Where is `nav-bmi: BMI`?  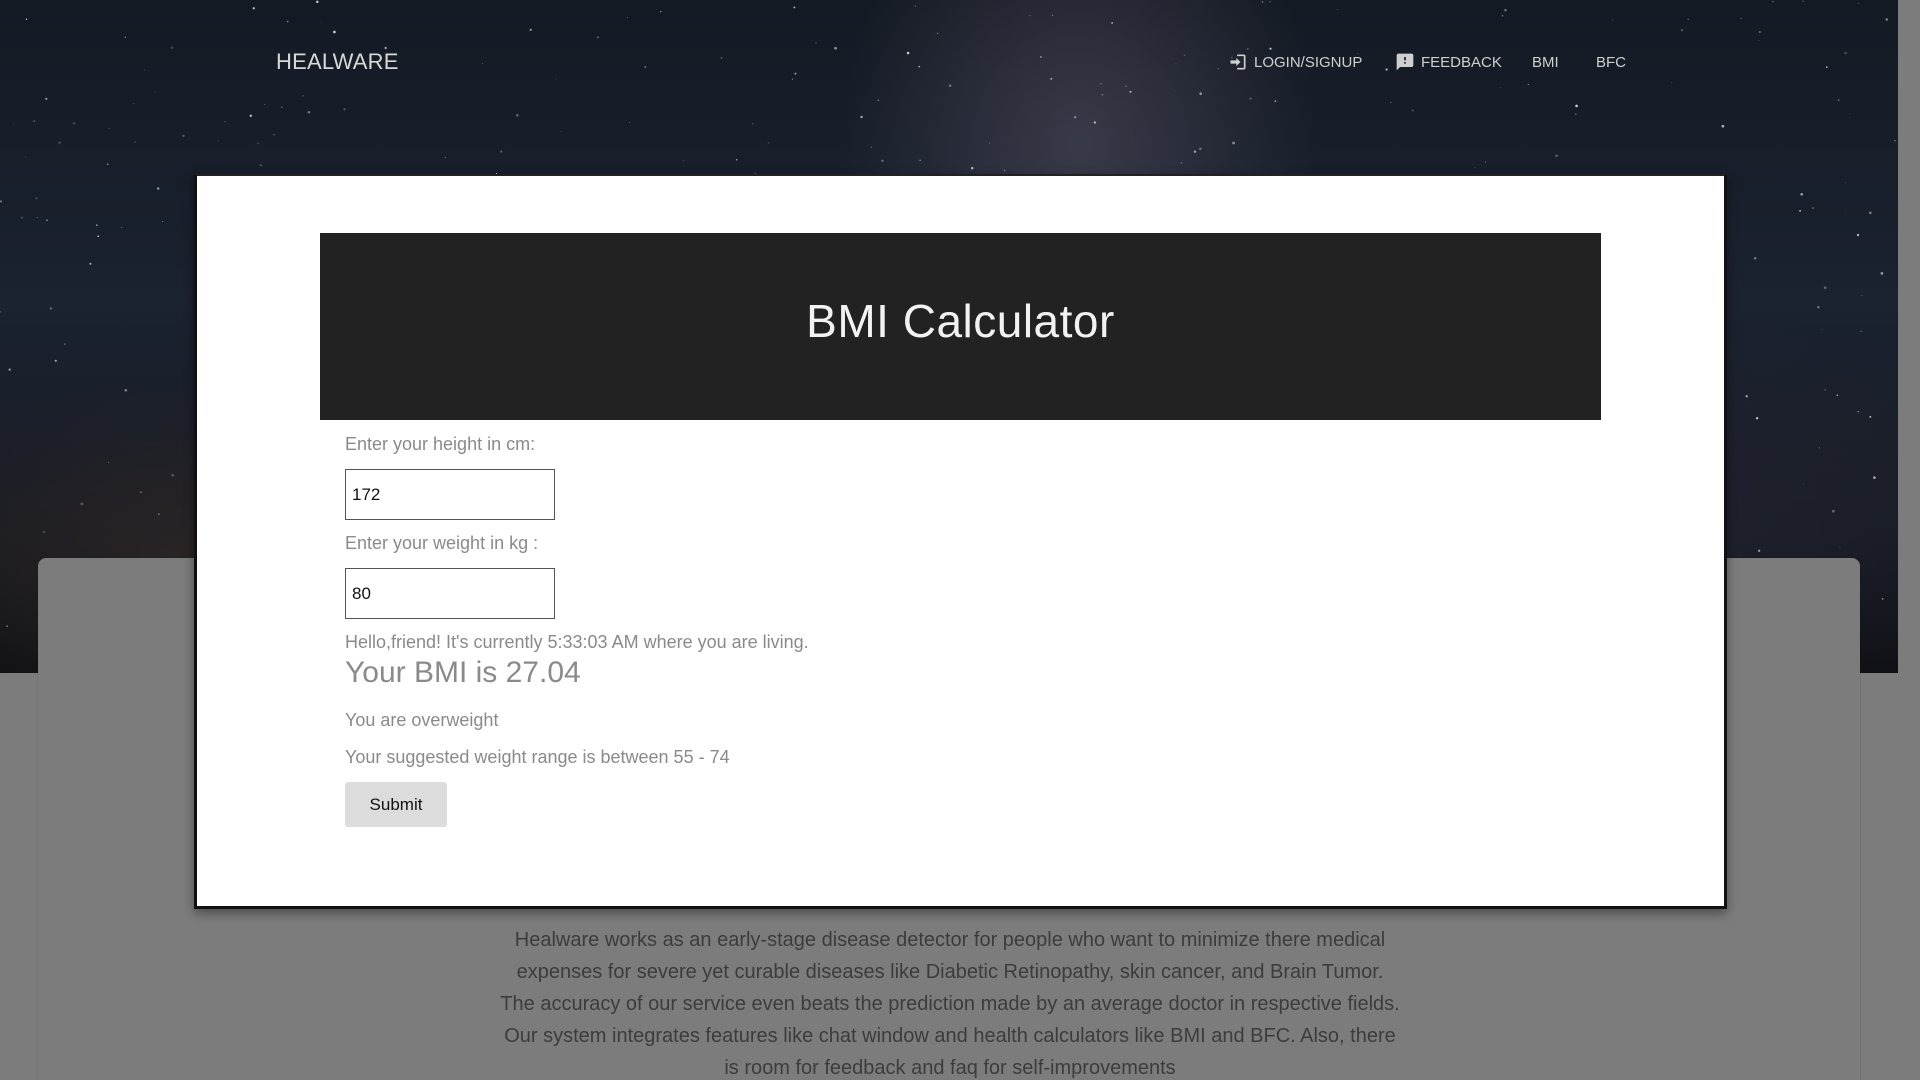 nav-bmi: BMI is located at coordinates (1545, 62).